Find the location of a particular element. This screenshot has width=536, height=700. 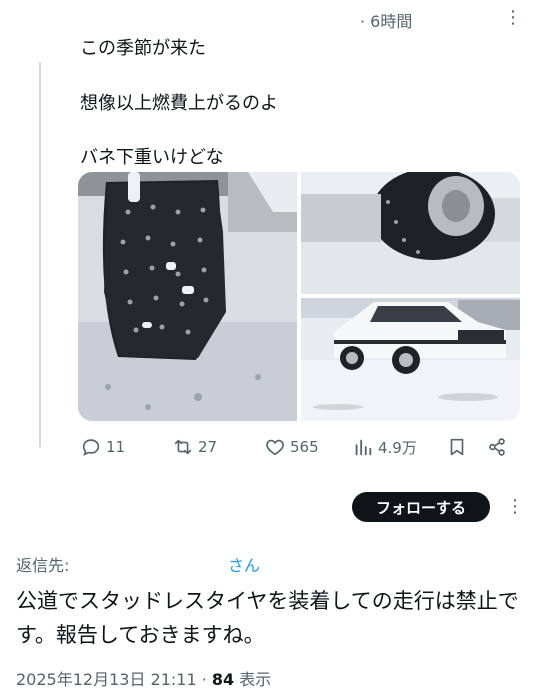

photo-tire-on-car is located at coordinates (410, 233).